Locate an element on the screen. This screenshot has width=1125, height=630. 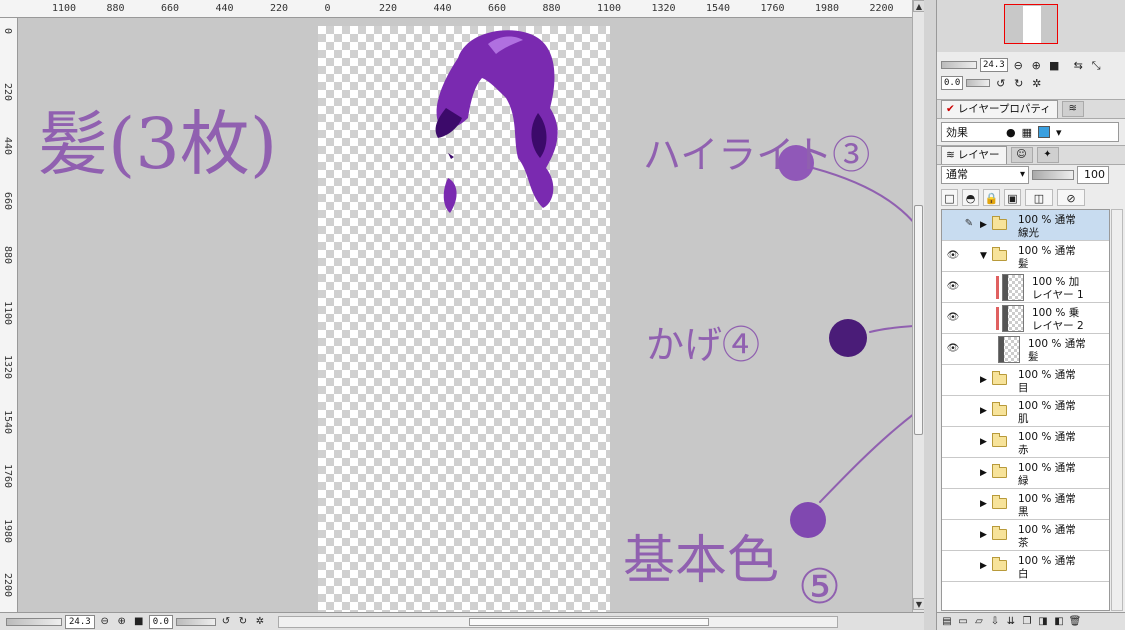
fit-screen-icon: ■ is located at coordinates (1054, 65).